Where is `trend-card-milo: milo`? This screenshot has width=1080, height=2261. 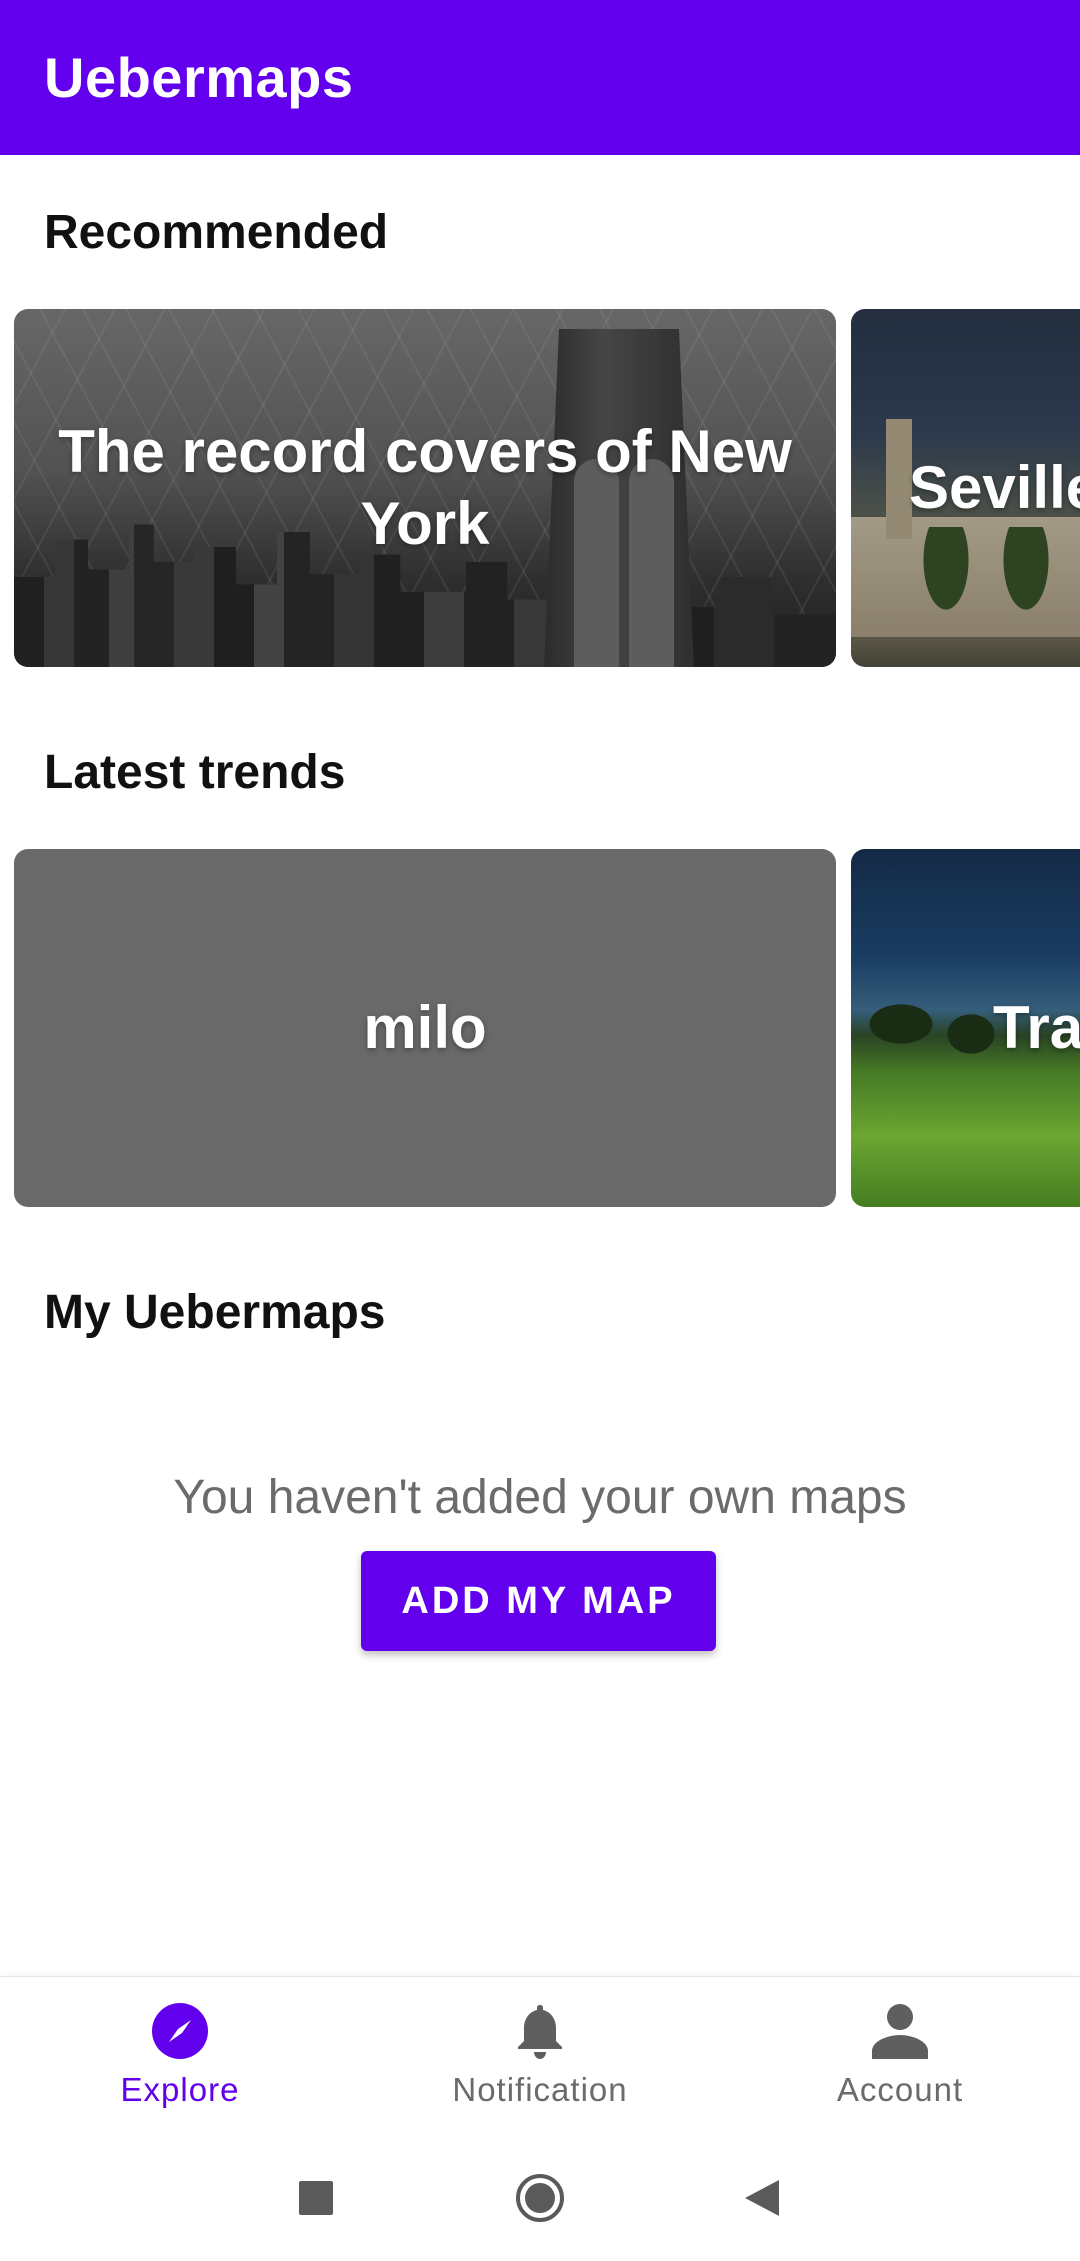
trend-card-milo: milo is located at coordinates (425, 1028).